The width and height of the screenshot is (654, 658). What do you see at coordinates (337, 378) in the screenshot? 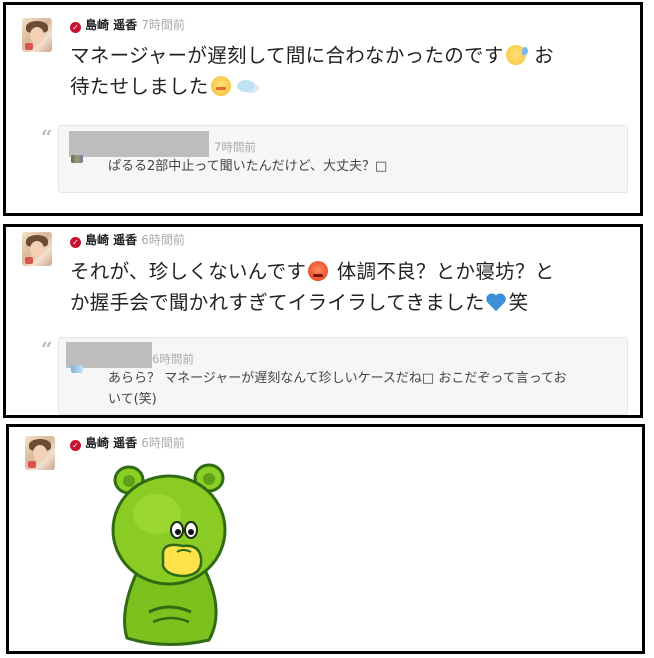
I see `reply-text-line: あらら？ マネージャーが遅刻なんて珍しいケースだね□ おこだぞって言ってお` at bounding box center [337, 378].